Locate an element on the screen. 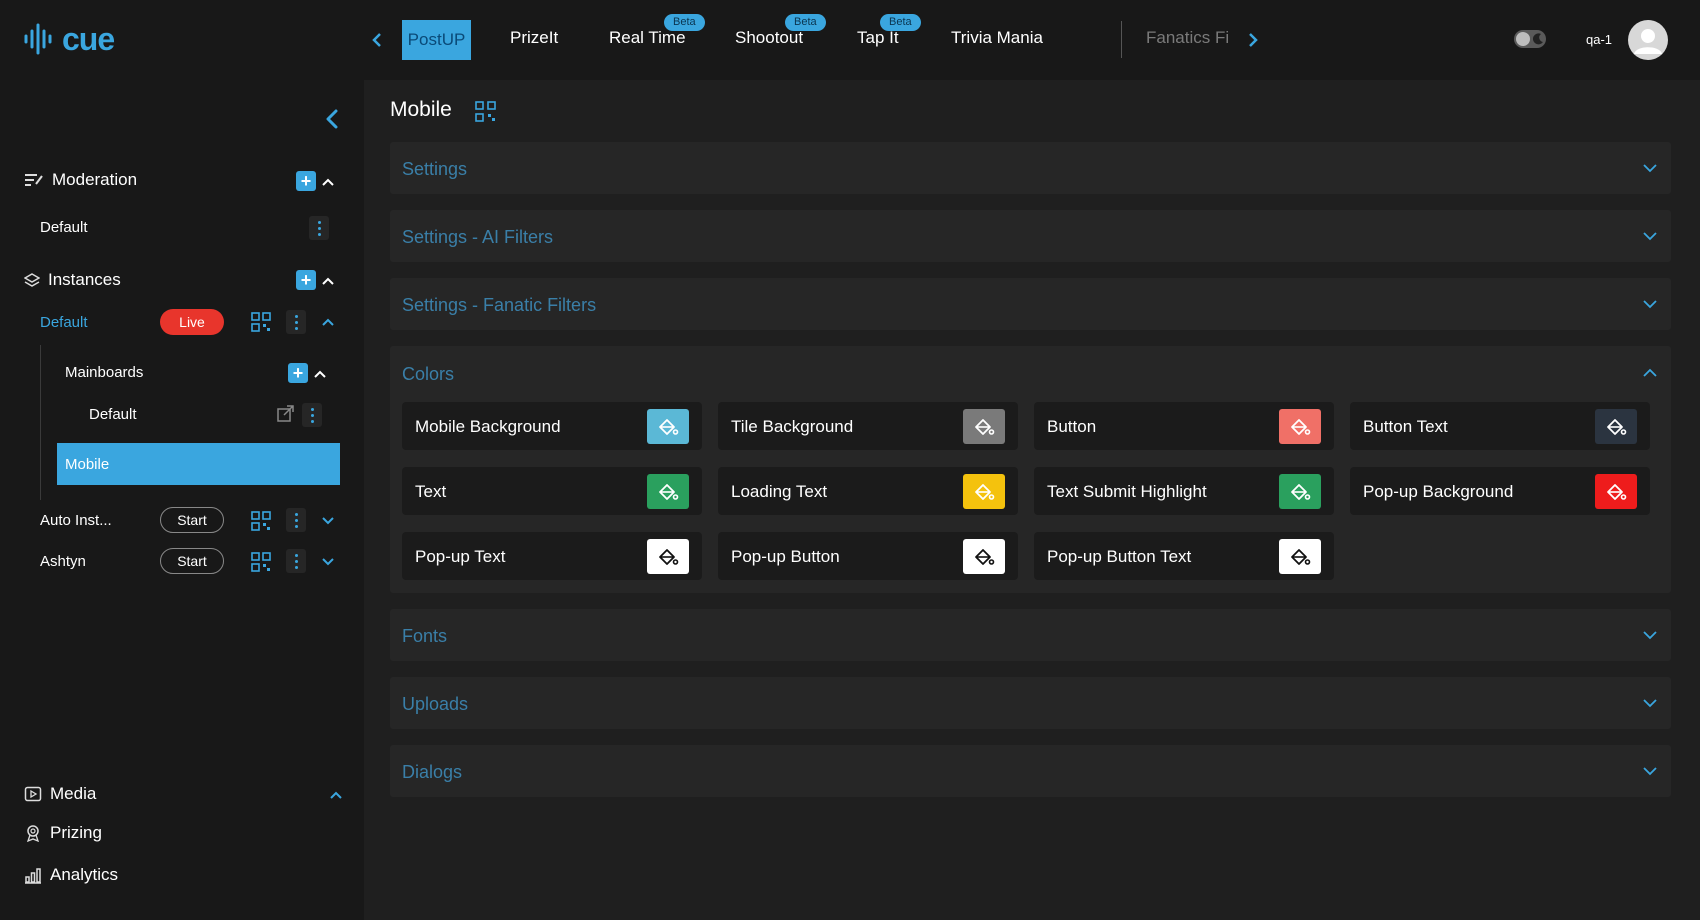 The width and height of the screenshot is (1700, 920). moderation-header: Moderation is located at coordinates (80, 180).